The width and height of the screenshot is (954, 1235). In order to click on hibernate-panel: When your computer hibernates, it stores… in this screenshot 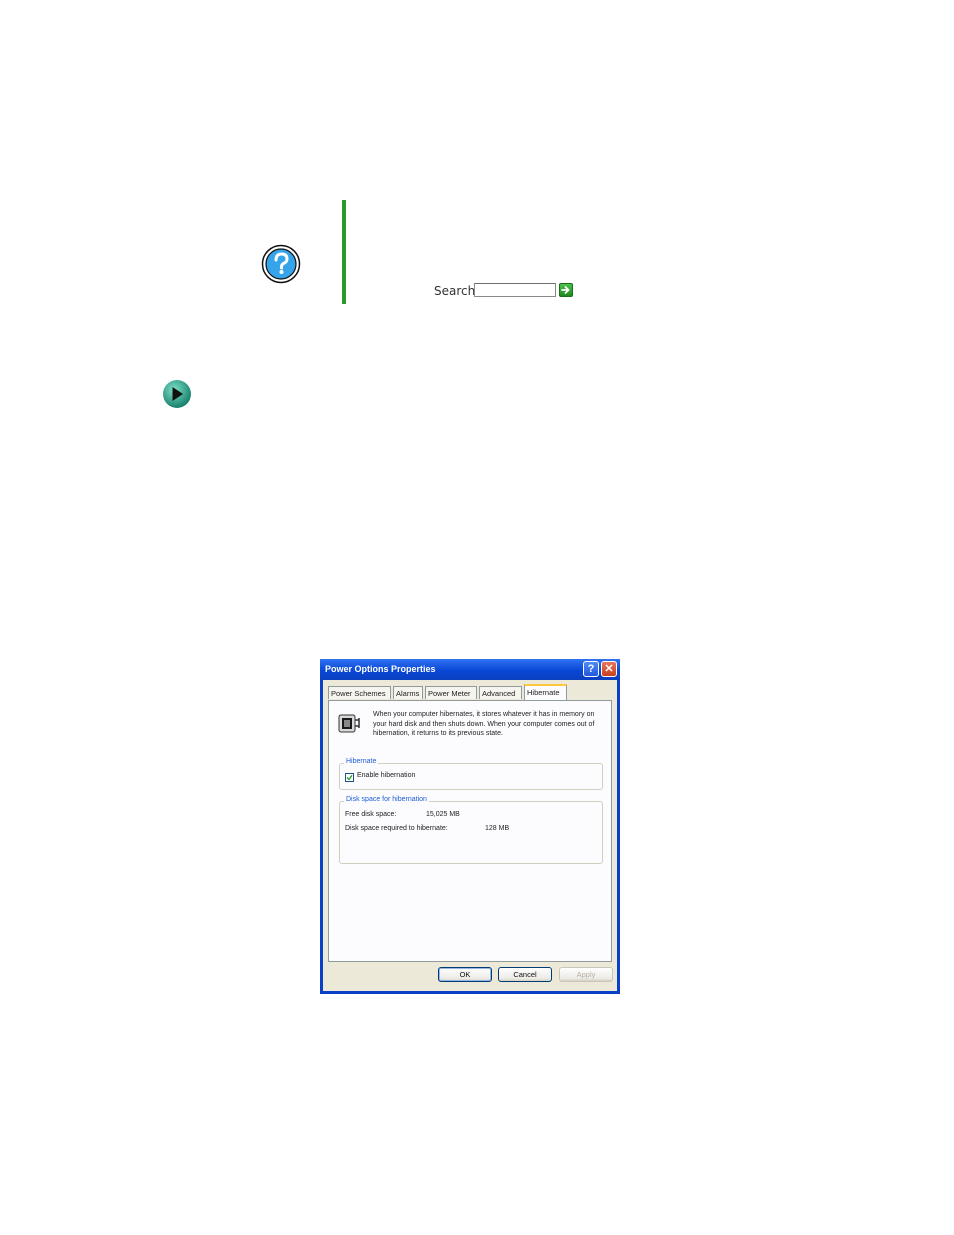, I will do `click(470, 831)`.